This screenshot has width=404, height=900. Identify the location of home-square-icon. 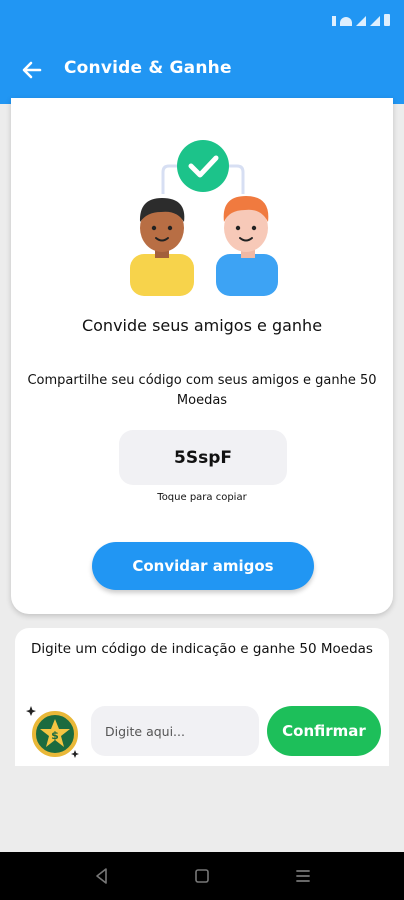
(202, 876).